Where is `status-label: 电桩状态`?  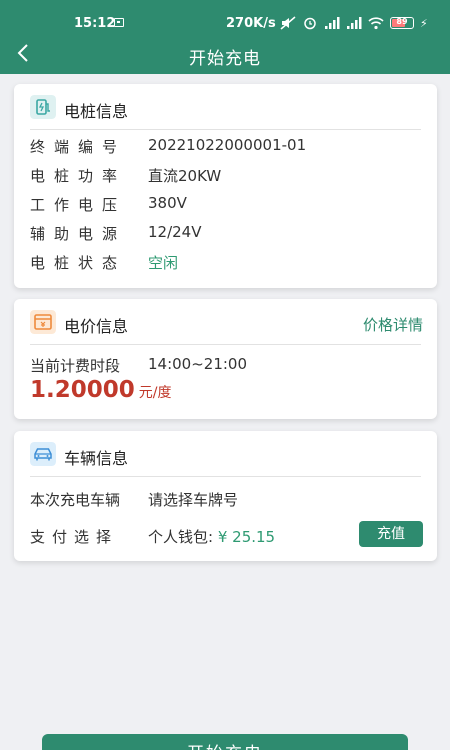
status-label: 电桩状态 is located at coordinates (78, 263).